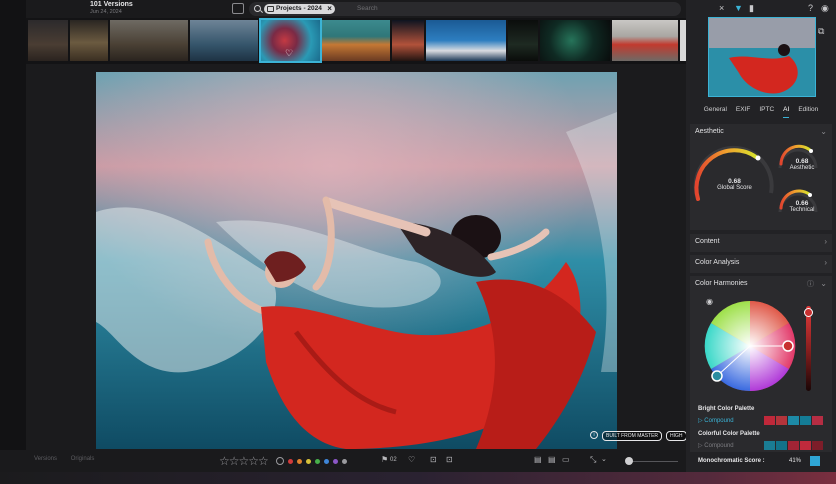  What do you see at coordinates (716, 420) in the screenshot?
I see `bright-palette-mode: ▷ Compound` at bounding box center [716, 420].